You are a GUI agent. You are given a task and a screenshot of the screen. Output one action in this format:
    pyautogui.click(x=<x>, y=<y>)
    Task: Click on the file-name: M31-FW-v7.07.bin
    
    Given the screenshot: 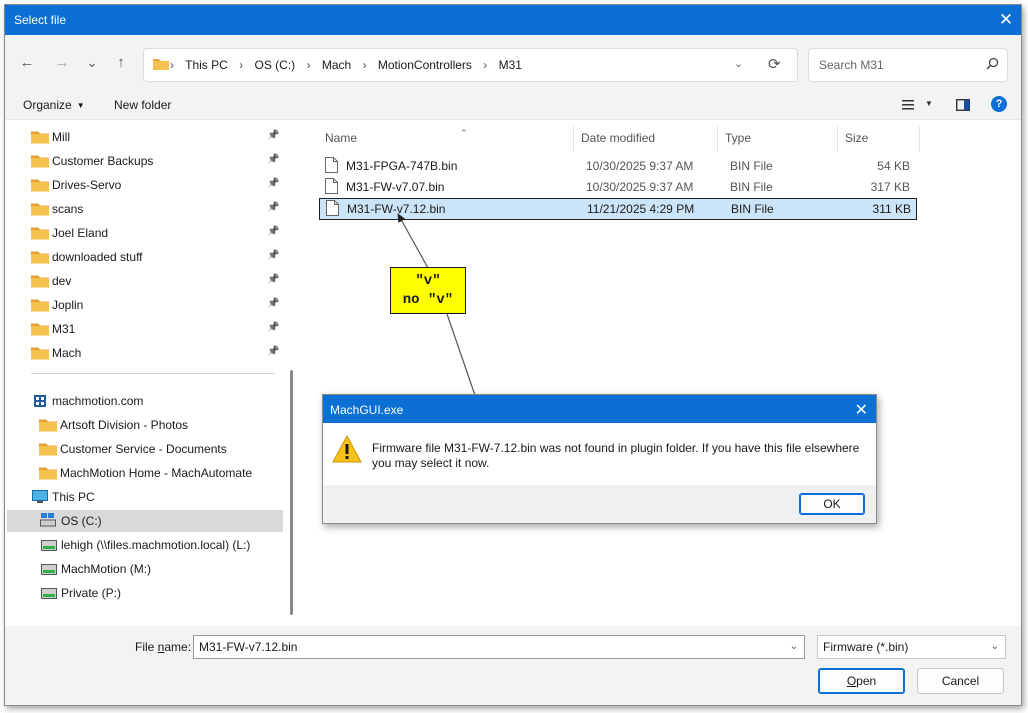 What is the action you would take?
    pyautogui.click(x=395, y=187)
    